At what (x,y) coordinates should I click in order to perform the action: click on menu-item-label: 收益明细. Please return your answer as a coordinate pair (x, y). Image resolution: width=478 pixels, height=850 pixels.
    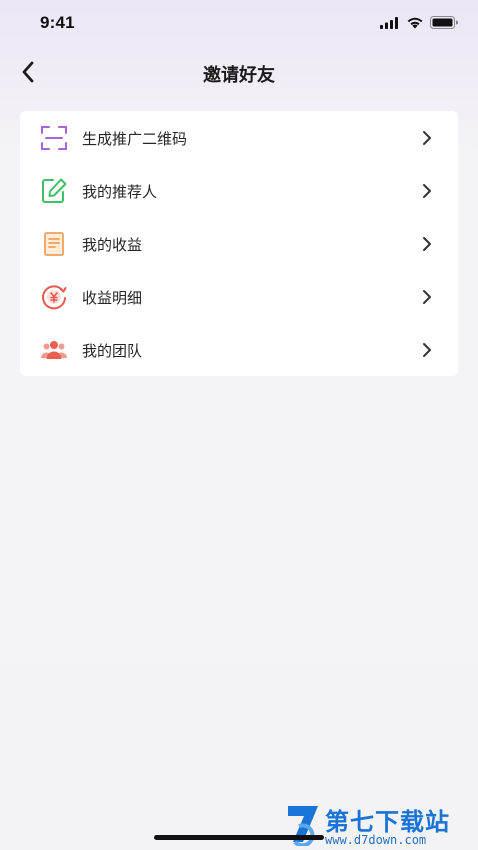
    Looking at the image, I should click on (112, 298).